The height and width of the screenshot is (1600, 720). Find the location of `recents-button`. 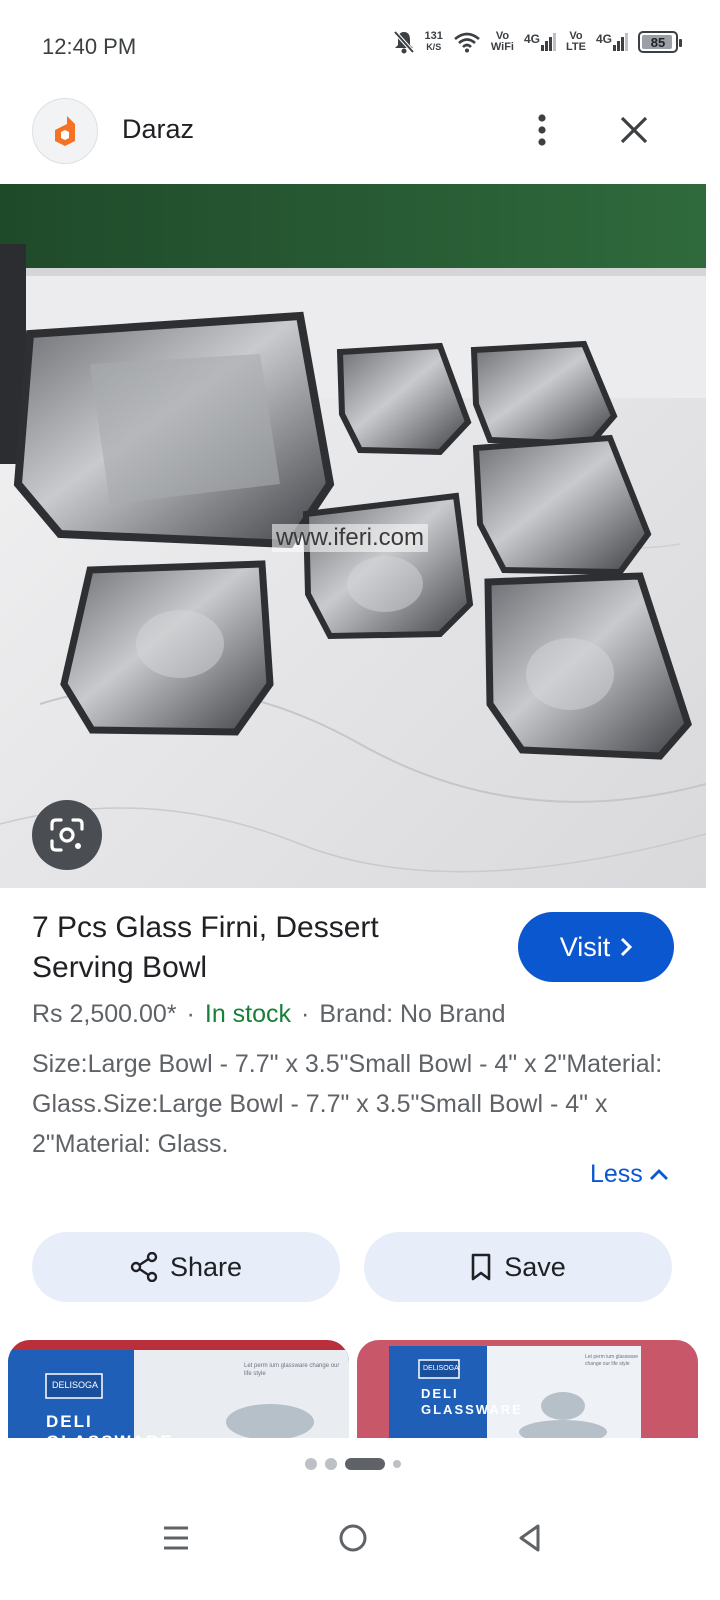

recents-button is located at coordinates (176, 1538).